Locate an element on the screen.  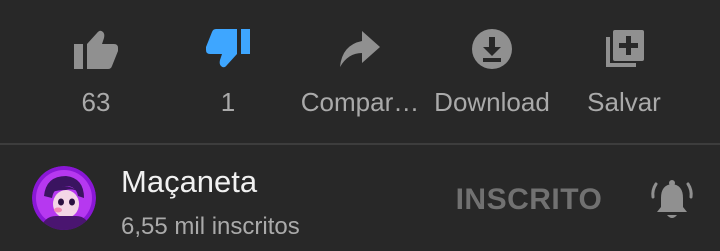
thumb-up-icon is located at coordinates (96, 49).